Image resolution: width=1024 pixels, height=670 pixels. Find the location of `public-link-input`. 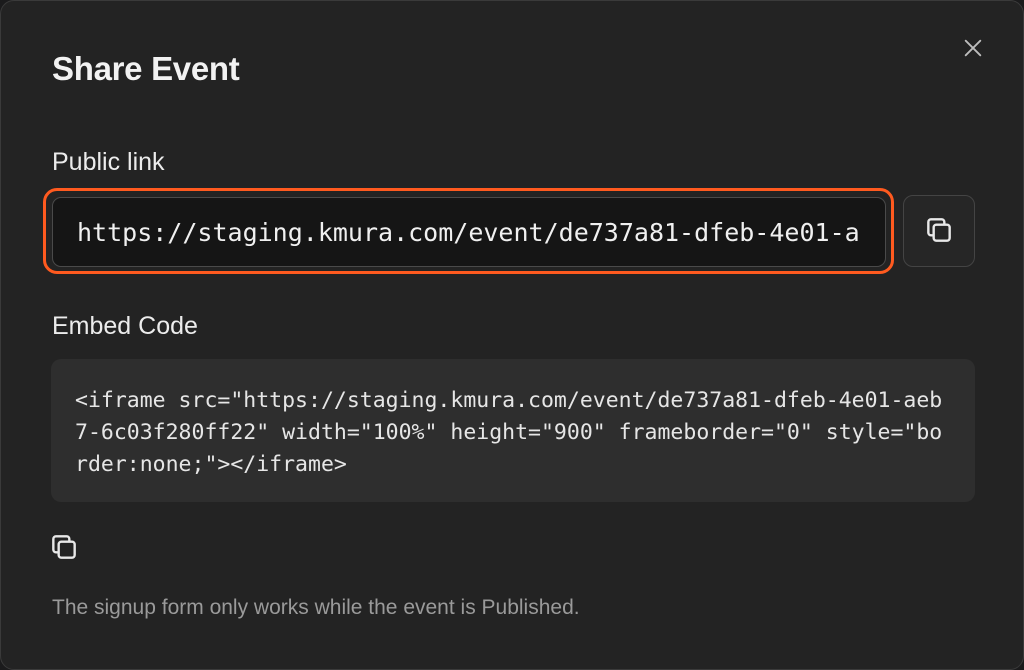

public-link-input is located at coordinates (469, 232).